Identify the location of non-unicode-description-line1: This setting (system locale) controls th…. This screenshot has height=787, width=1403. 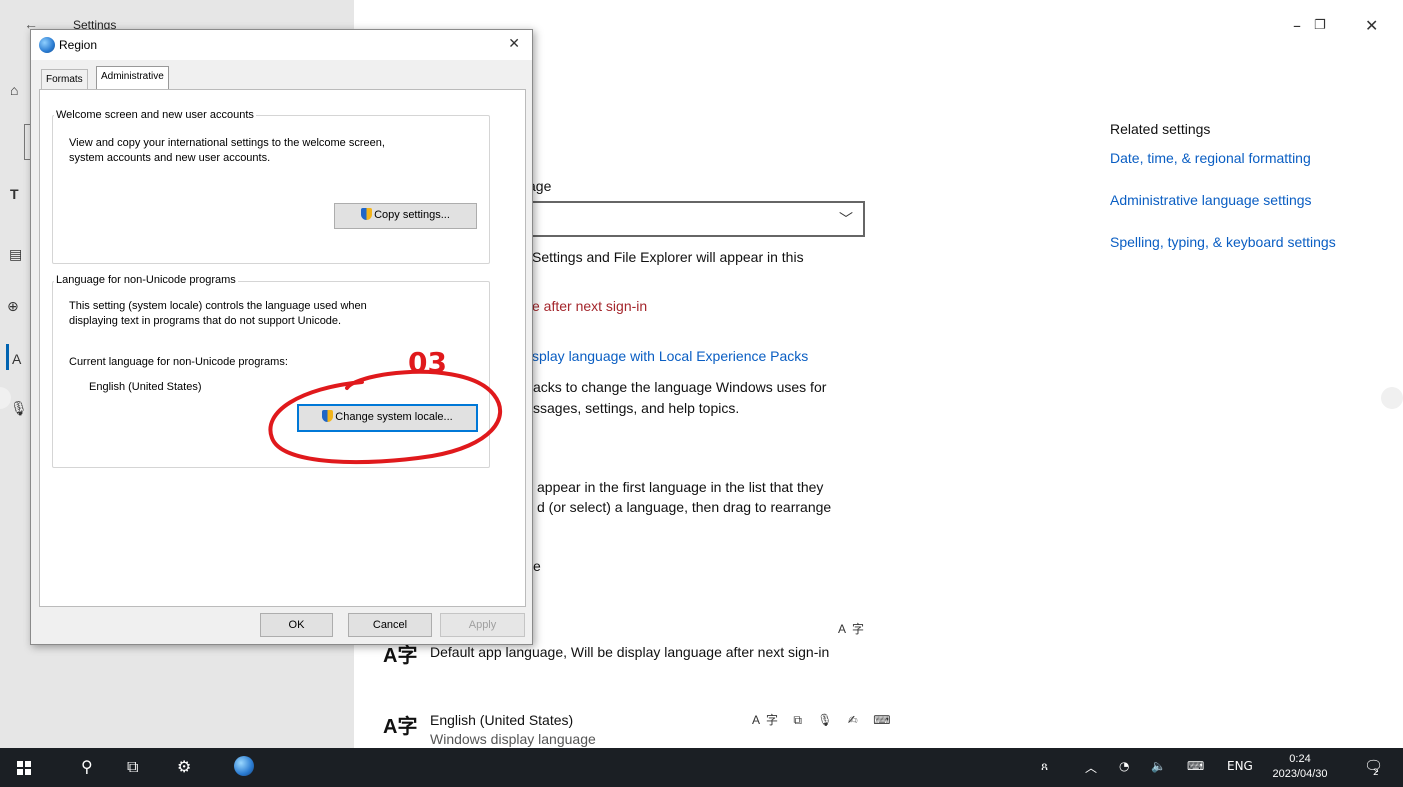
(218, 306).